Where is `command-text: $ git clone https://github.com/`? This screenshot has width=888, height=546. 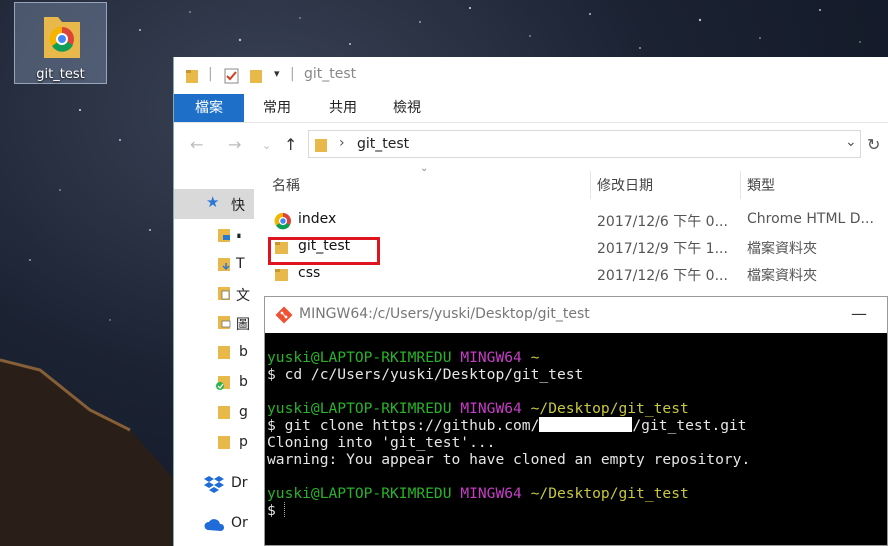
command-text: $ git clone https://github.com/ is located at coordinates (403, 425).